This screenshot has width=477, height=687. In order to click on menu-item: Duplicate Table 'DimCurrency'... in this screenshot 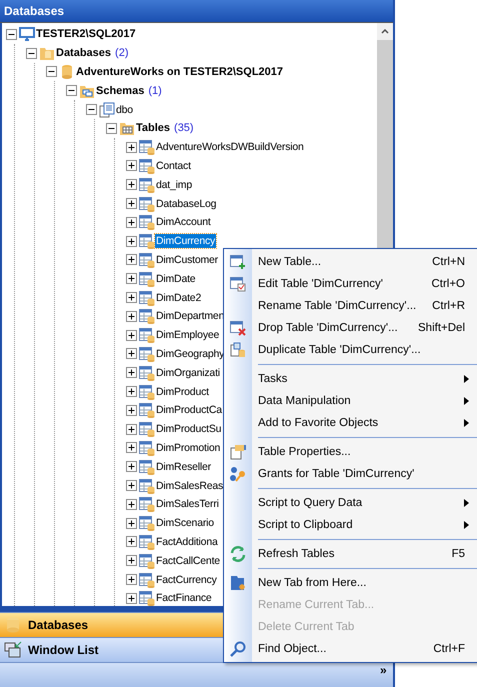, I will do `click(350, 350)`.